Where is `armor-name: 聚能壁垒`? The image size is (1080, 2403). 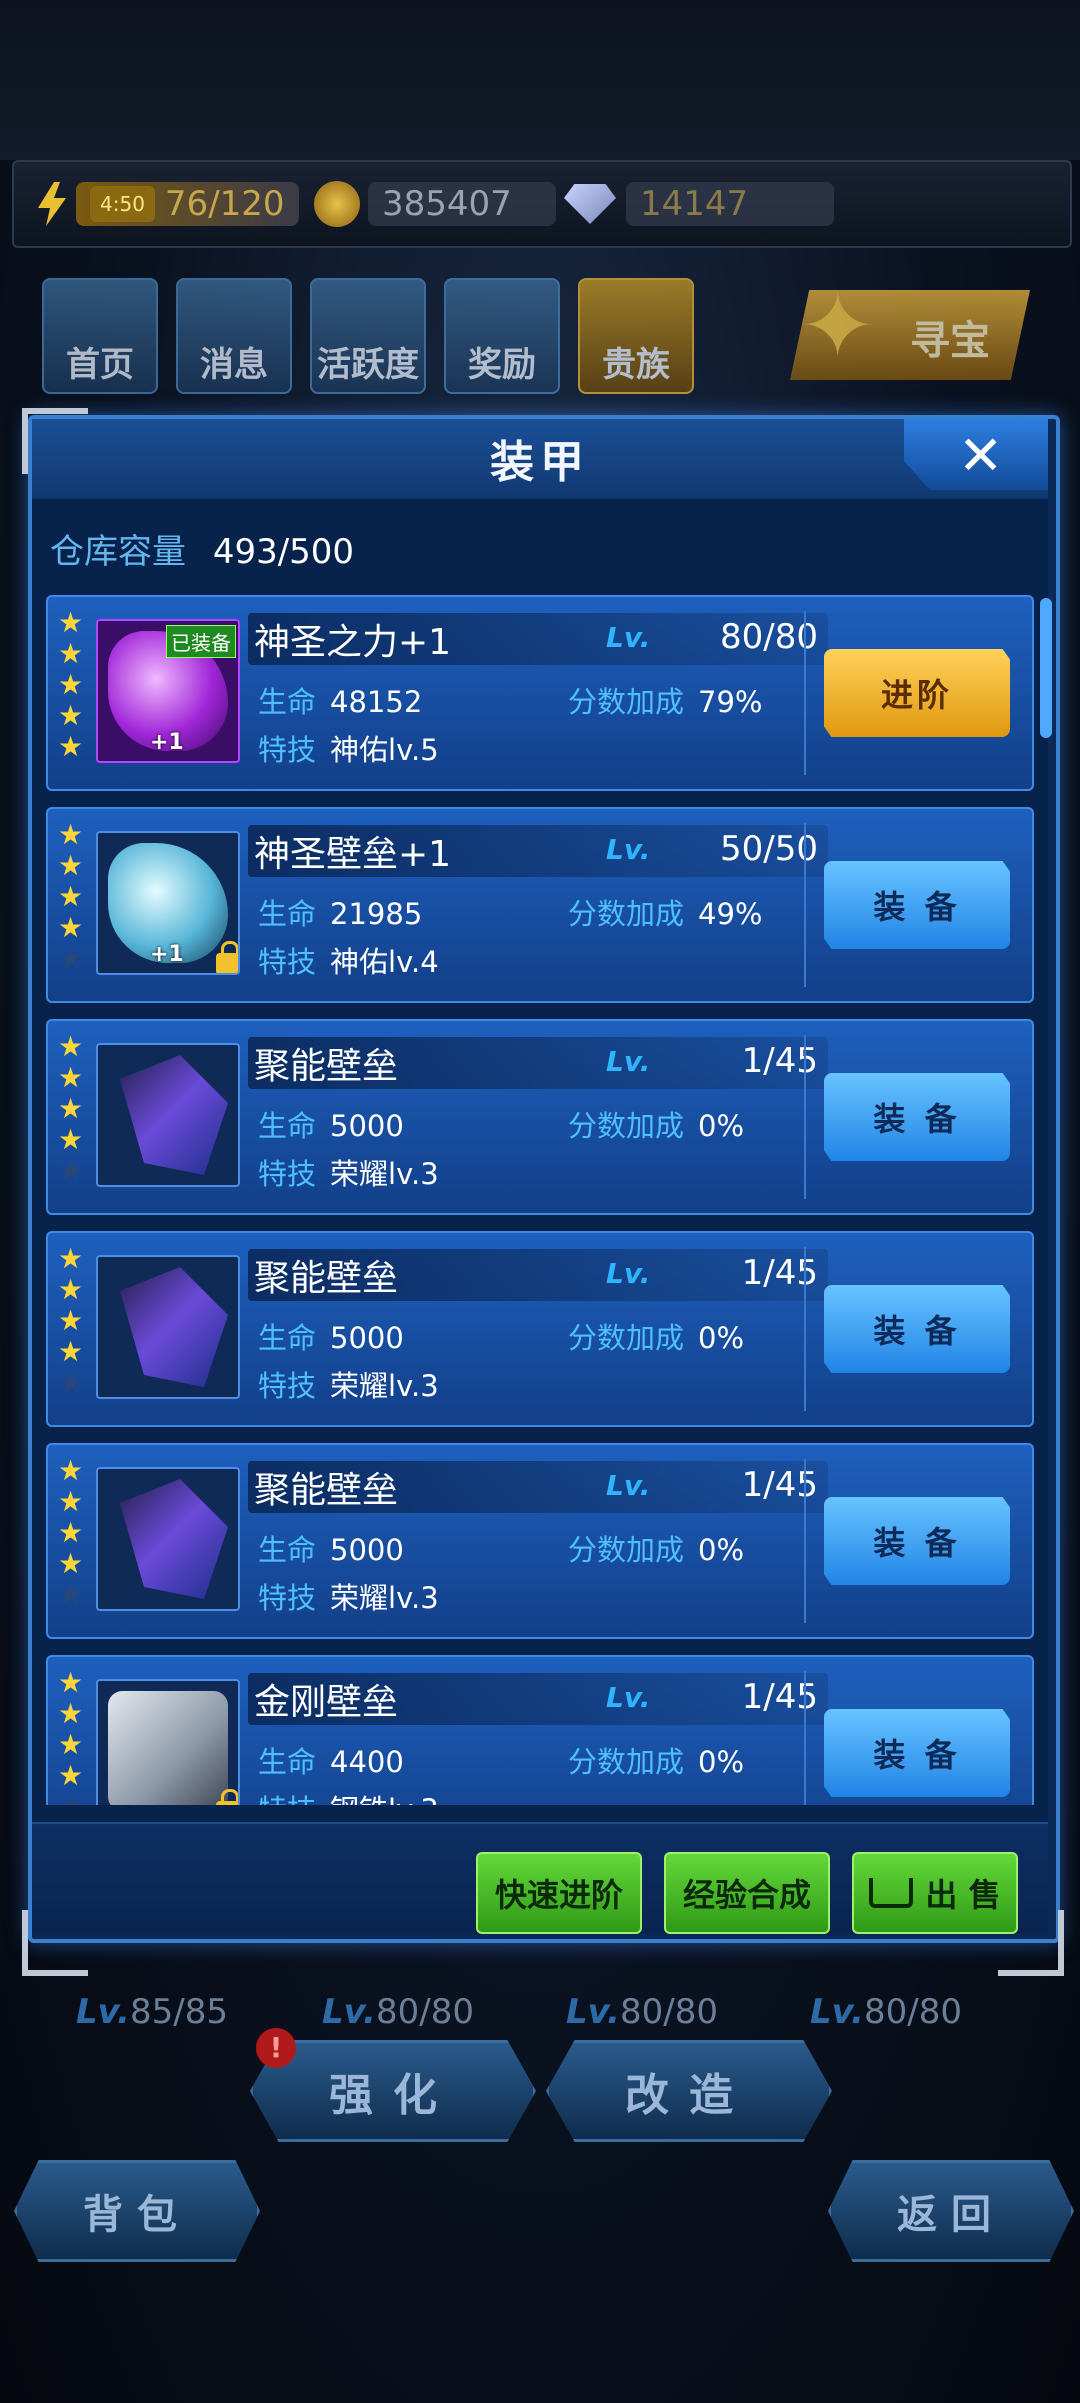 armor-name: 聚能壁垒 is located at coordinates (326, 1278).